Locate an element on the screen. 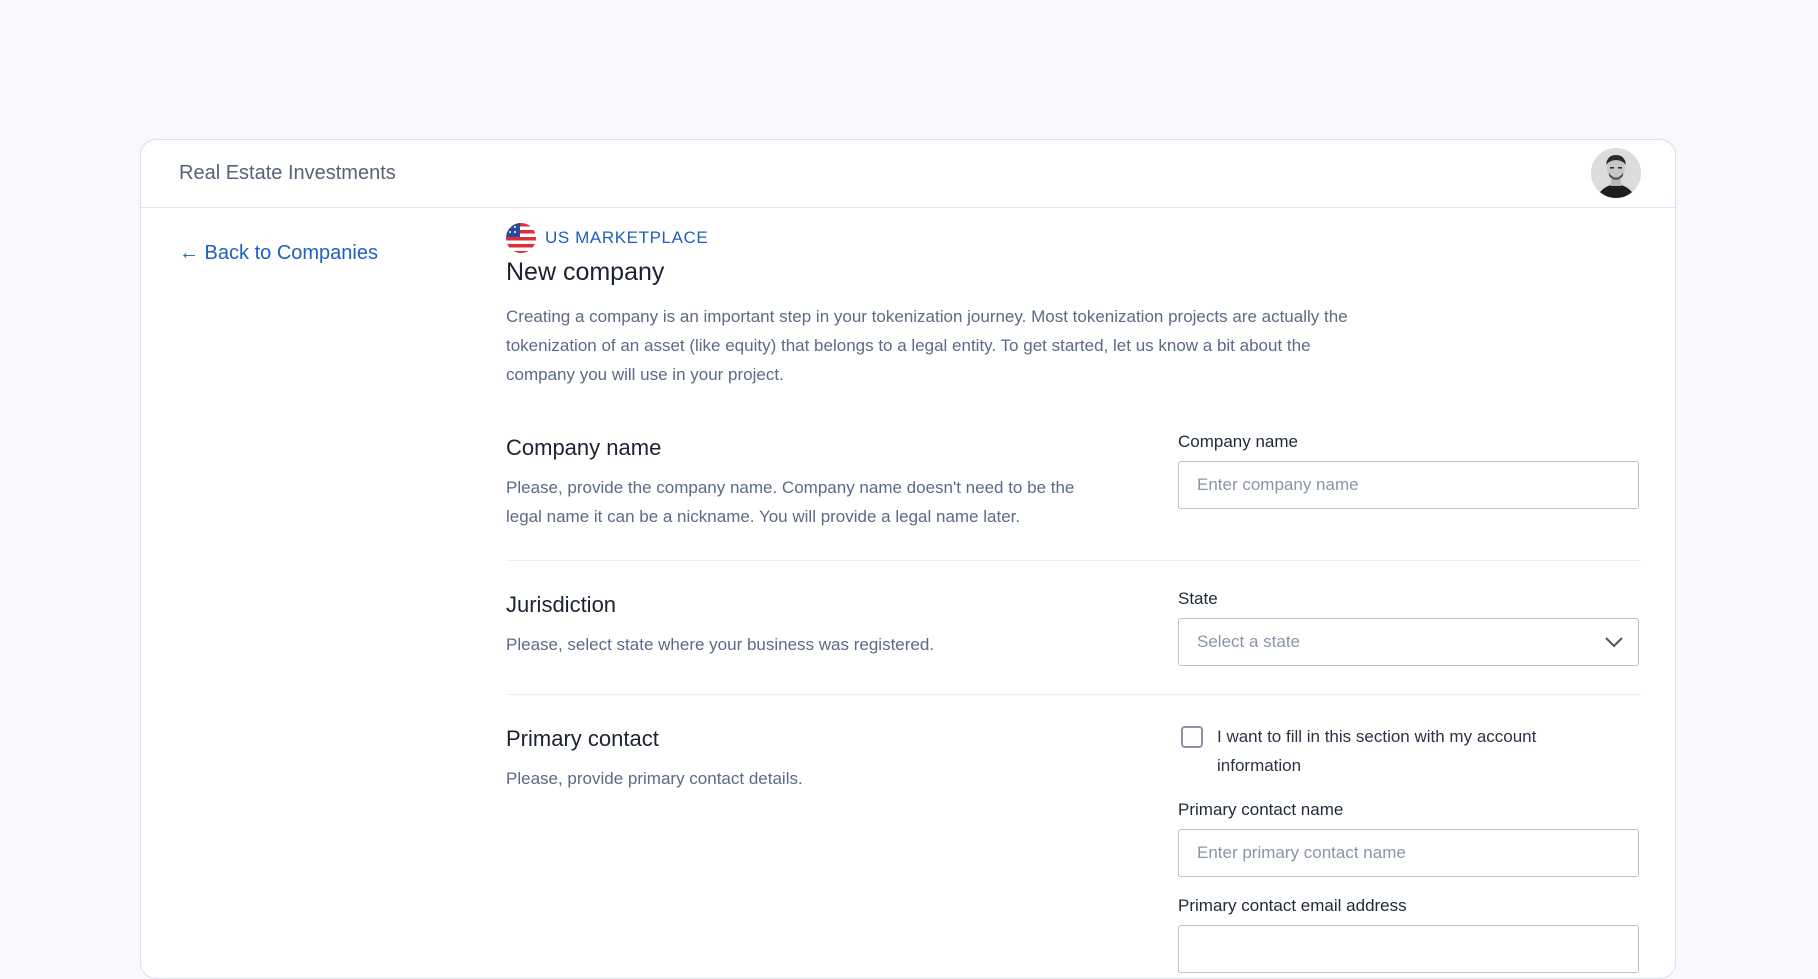 This screenshot has height=979, width=1818. page-title: New company is located at coordinates (585, 272).